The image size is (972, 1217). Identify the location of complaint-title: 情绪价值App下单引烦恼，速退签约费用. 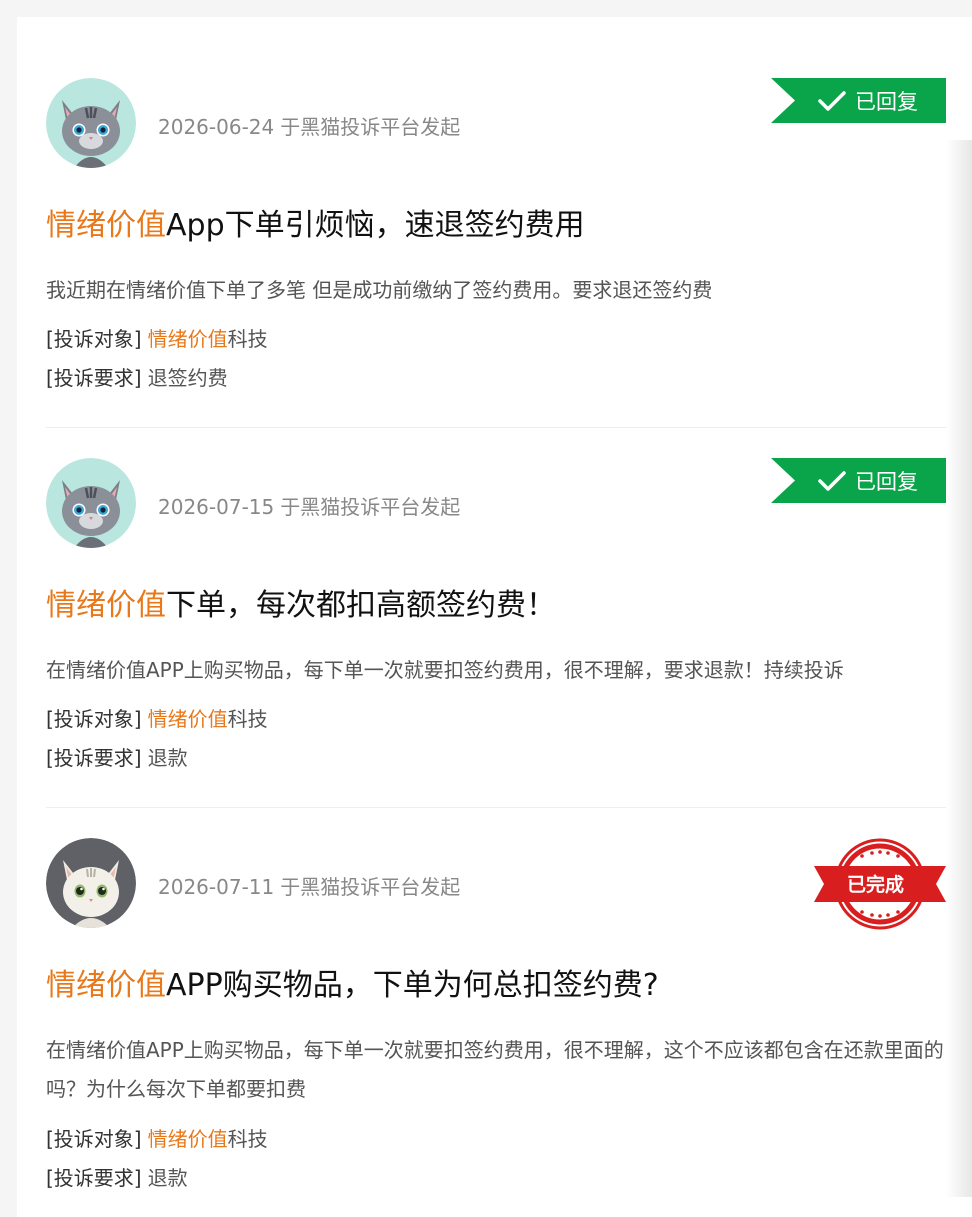
(315, 226).